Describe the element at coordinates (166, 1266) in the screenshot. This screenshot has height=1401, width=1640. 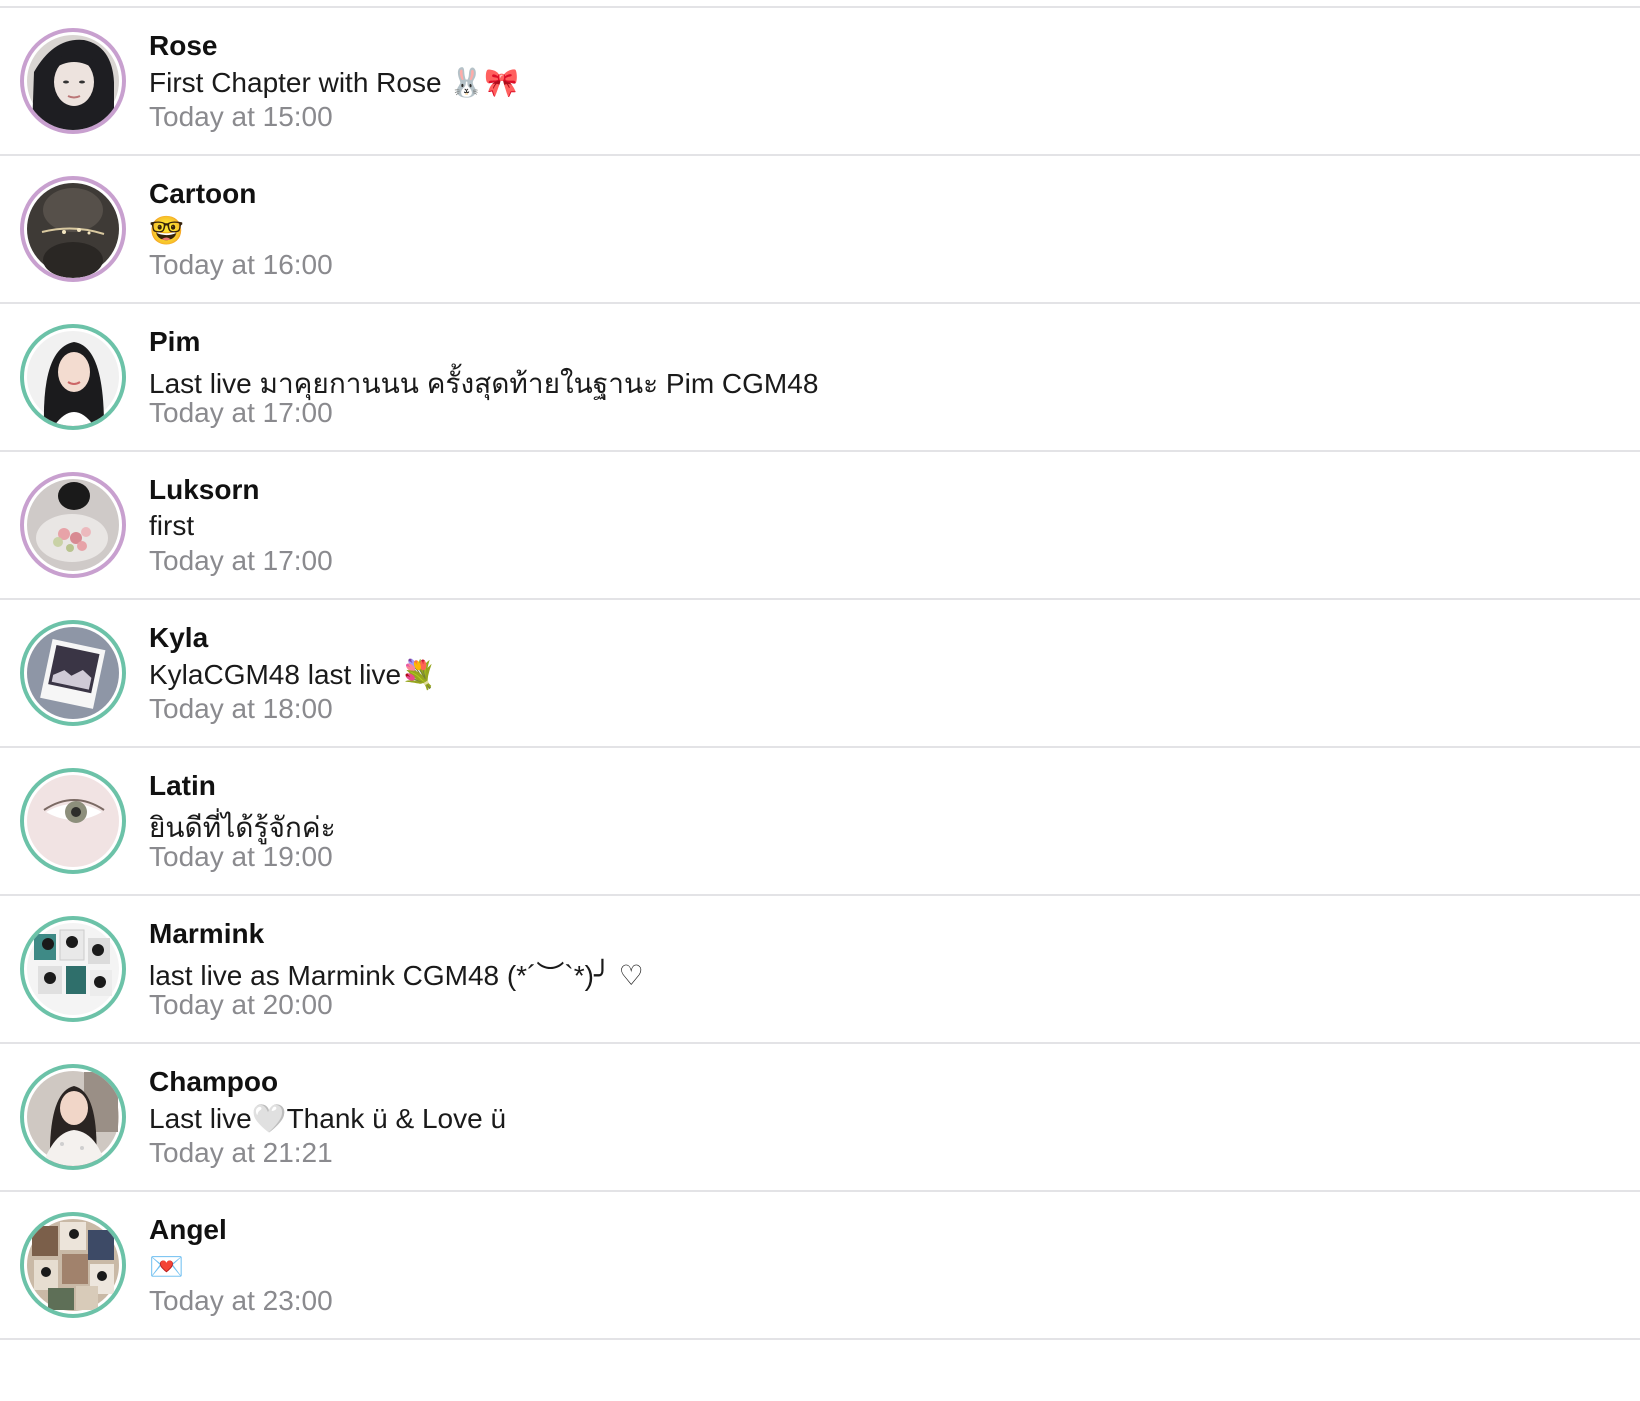
I see `live-title: 💌` at that location.